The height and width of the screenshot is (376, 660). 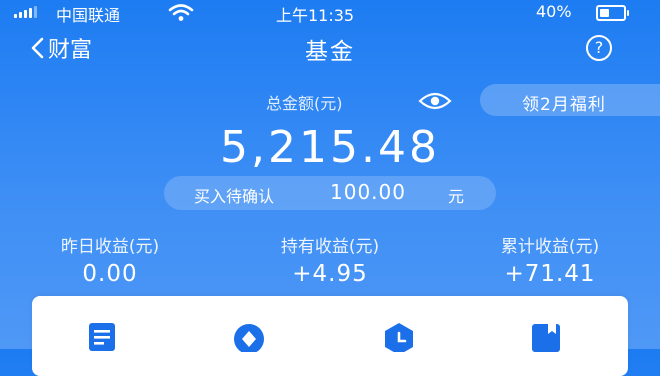 I want to click on battery-percentage: 40%, so click(x=554, y=11).